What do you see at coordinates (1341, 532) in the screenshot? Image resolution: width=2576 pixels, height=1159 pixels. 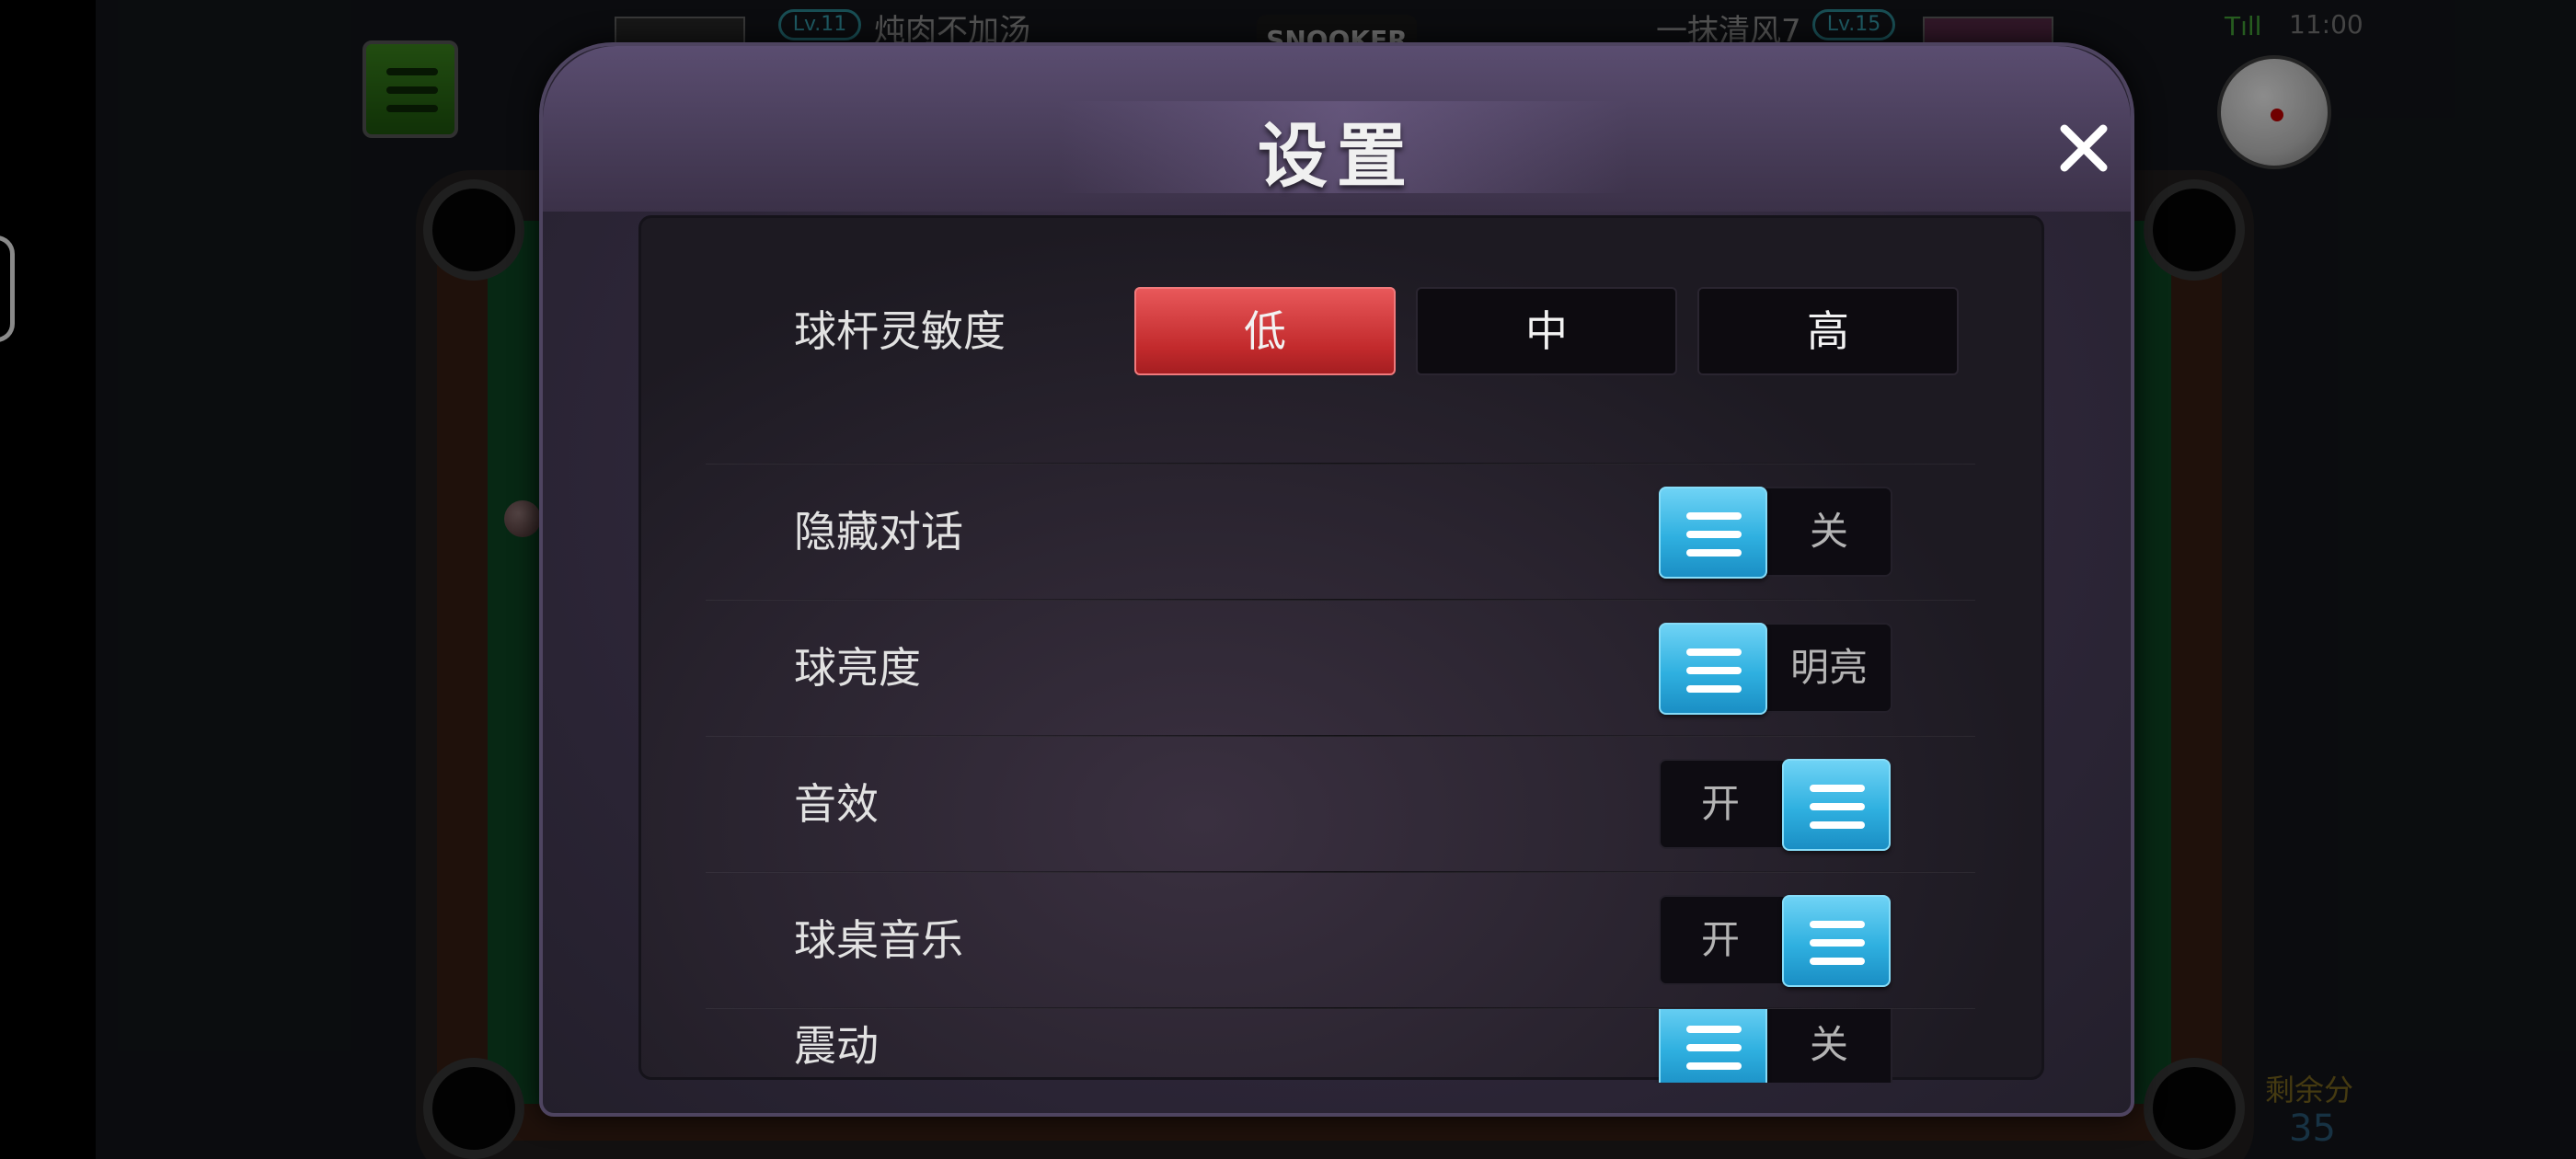 I see `setting-row-hide-chat: 隐藏对话 关` at bounding box center [1341, 532].